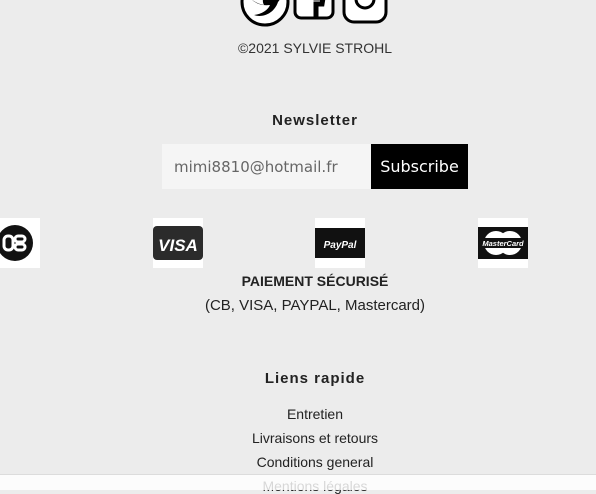  What do you see at coordinates (298, 482) in the screenshot?
I see `bottom-overlay` at bounding box center [298, 482].